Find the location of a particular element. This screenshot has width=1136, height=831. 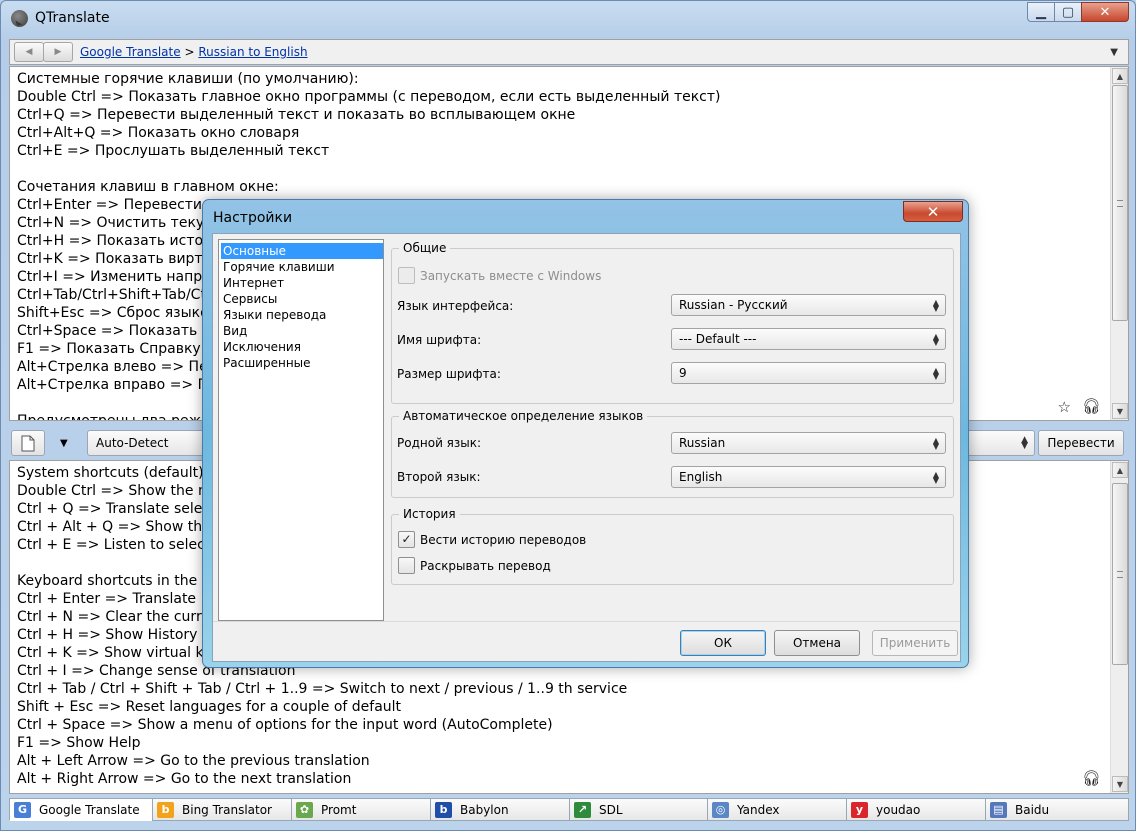

star-icon: ☆ is located at coordinates (1064, 407).